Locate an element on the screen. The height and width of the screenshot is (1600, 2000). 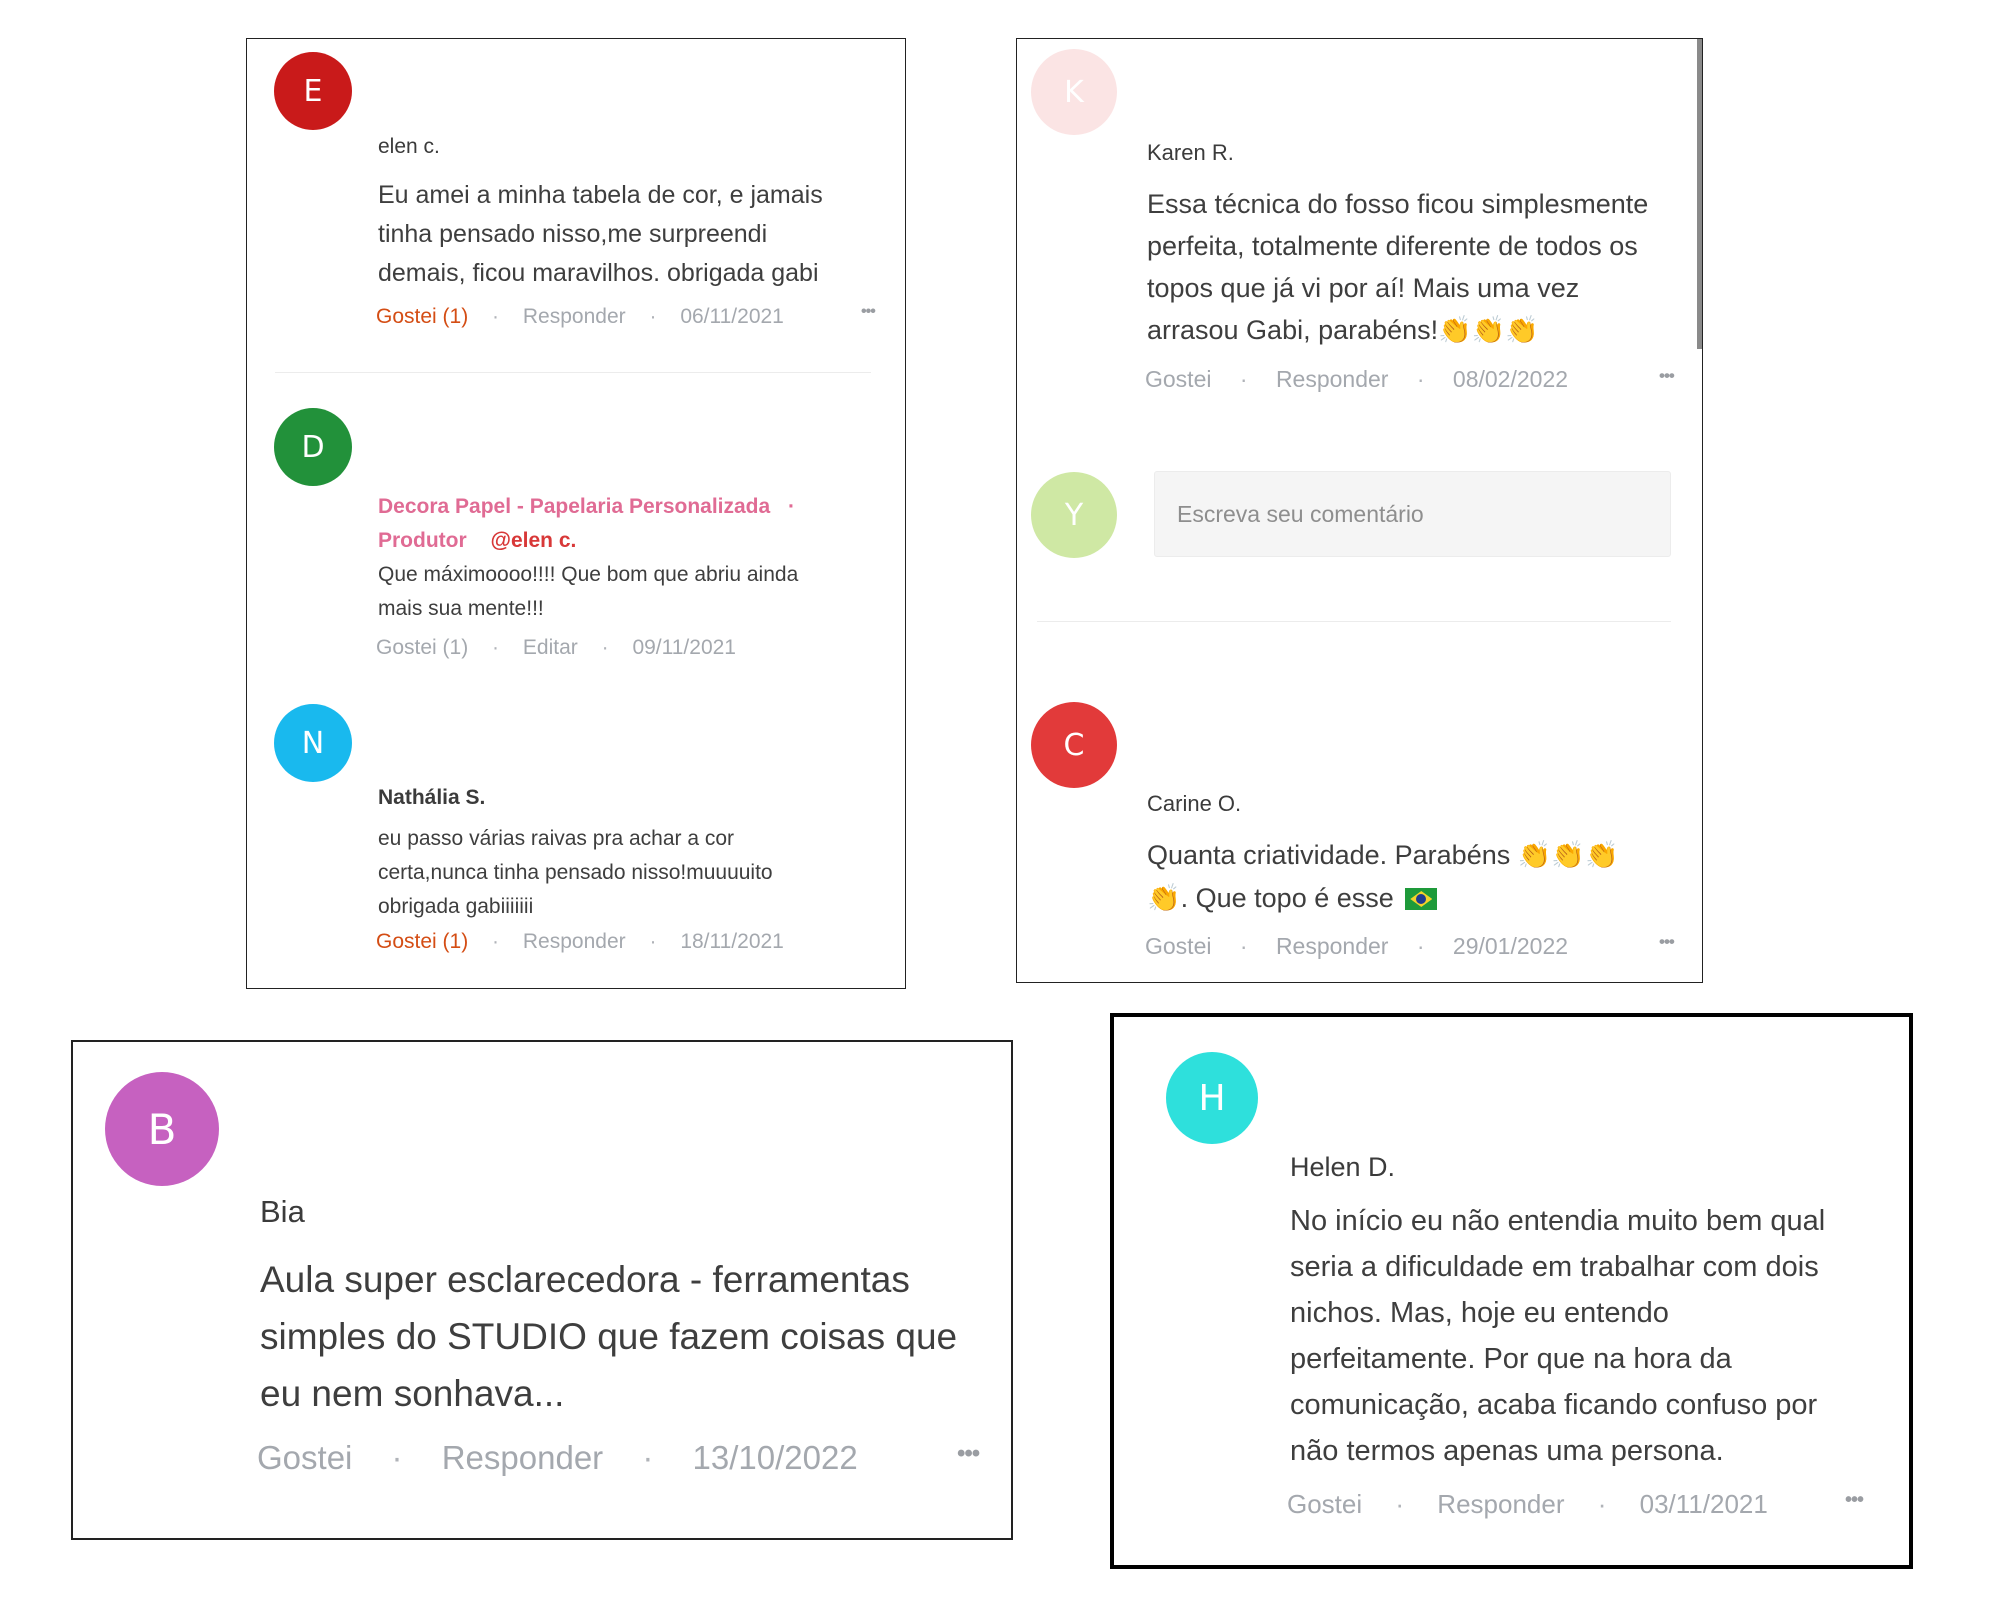
comment-text-line: tinha pensado nisso,me surpreendi is located at coordinates (573, 234).